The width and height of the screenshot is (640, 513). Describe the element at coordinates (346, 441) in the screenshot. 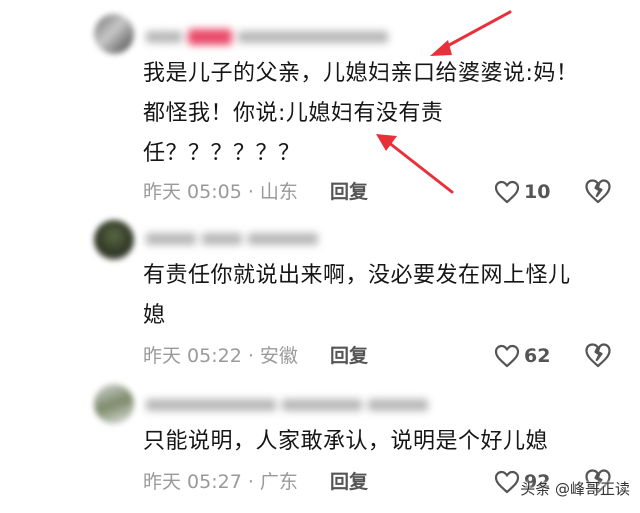

I see `comment-text: 只能说明，人家敢承认，说明是个好儿媳` at that location.